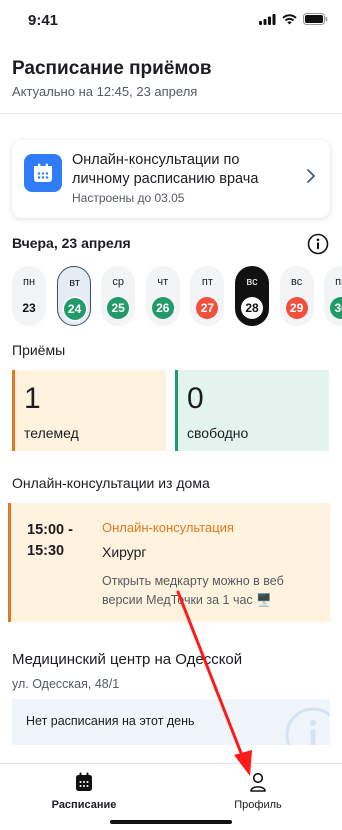  Describe the element at coordinates (207, 296) in the screenshot. I see `day-item: пт 27` at that location.